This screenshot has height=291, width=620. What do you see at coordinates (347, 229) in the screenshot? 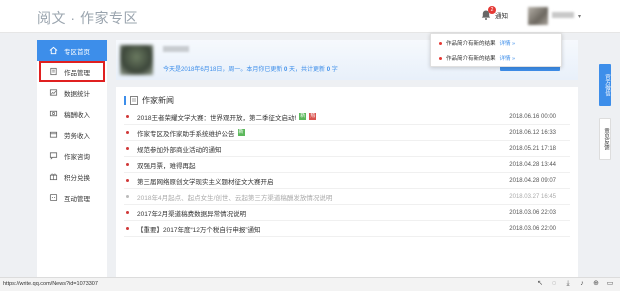
I see `news-row: 【重要】2017年度“12万个税自行申报”通知 2018.03.06 22:00` at bounding box center [347, 229].